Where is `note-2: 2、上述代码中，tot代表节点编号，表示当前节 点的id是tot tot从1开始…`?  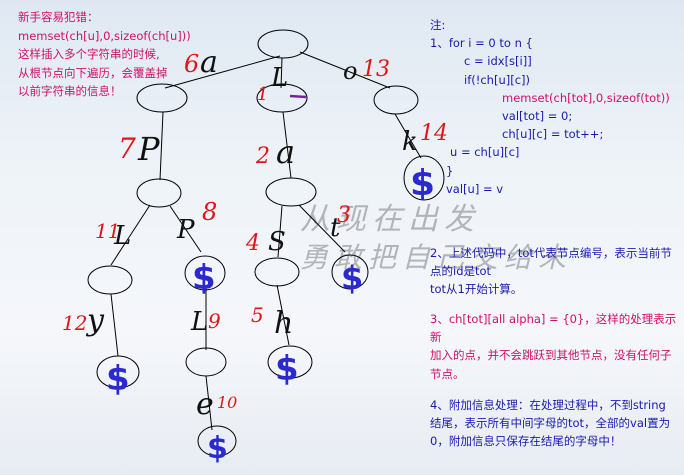
note-2: 2、上述代码中，tot代表节点编号，表示当前节 点的id是tot tot从1开始… is located at coordinates (556, 271).